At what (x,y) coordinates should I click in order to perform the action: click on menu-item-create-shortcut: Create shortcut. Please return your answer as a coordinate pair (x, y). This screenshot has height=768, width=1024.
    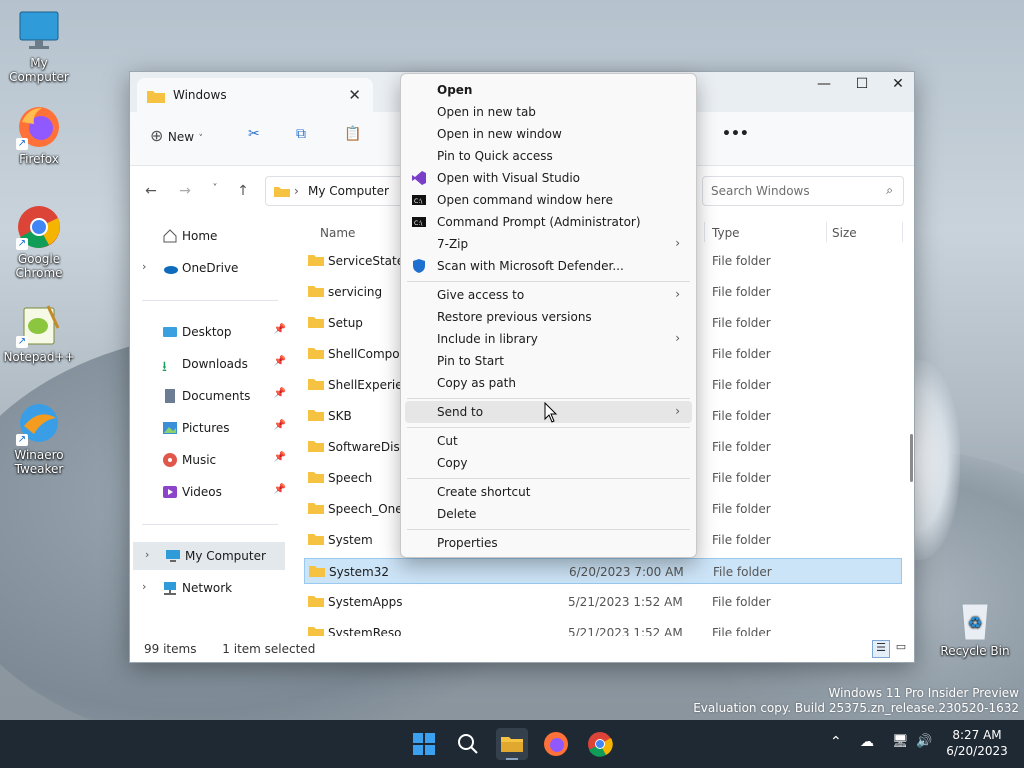
    Looking at the image, I should click on (548, 492).